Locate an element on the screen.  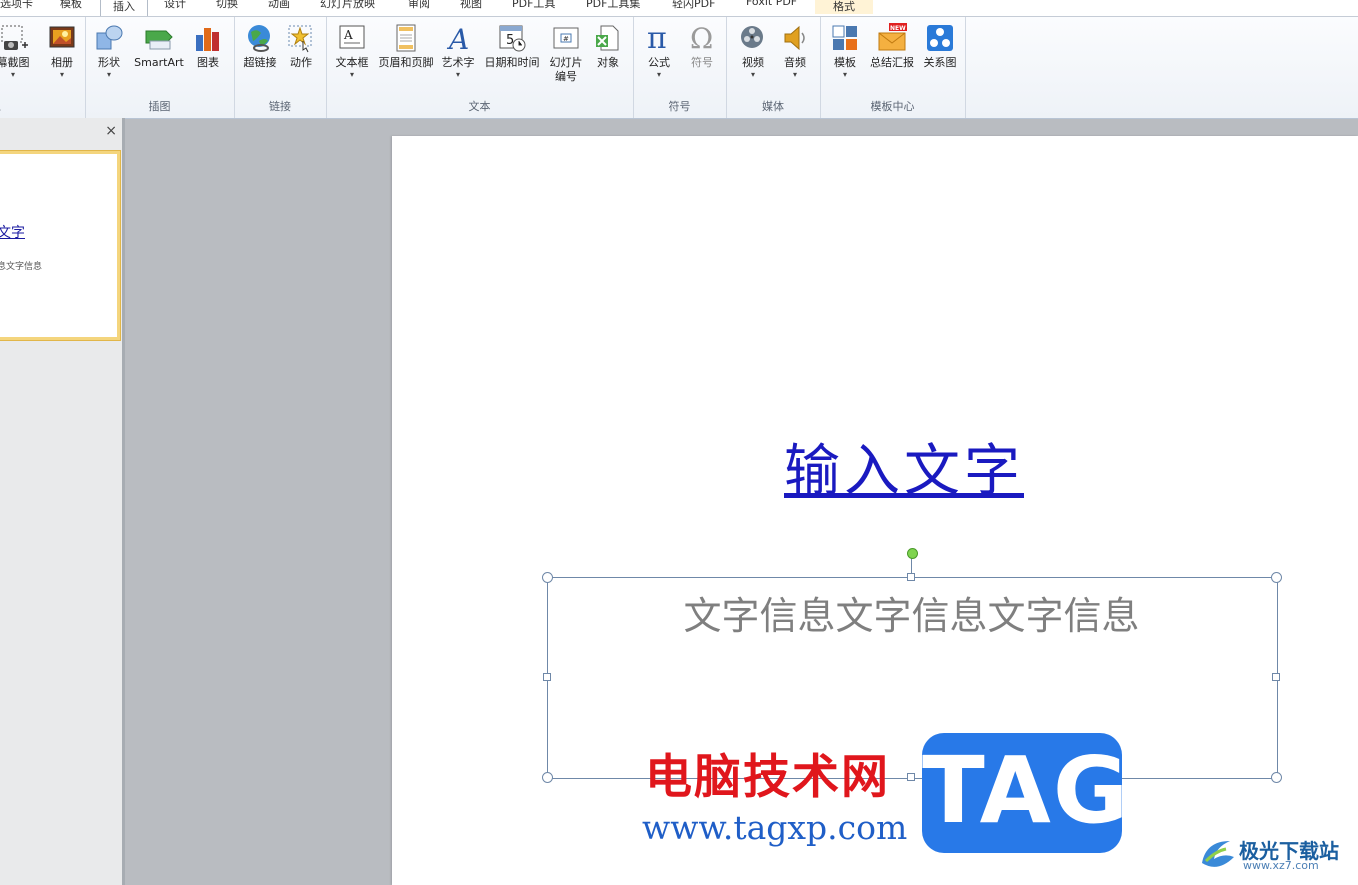
relation-chart-icon is located at coordinates (940, 38).